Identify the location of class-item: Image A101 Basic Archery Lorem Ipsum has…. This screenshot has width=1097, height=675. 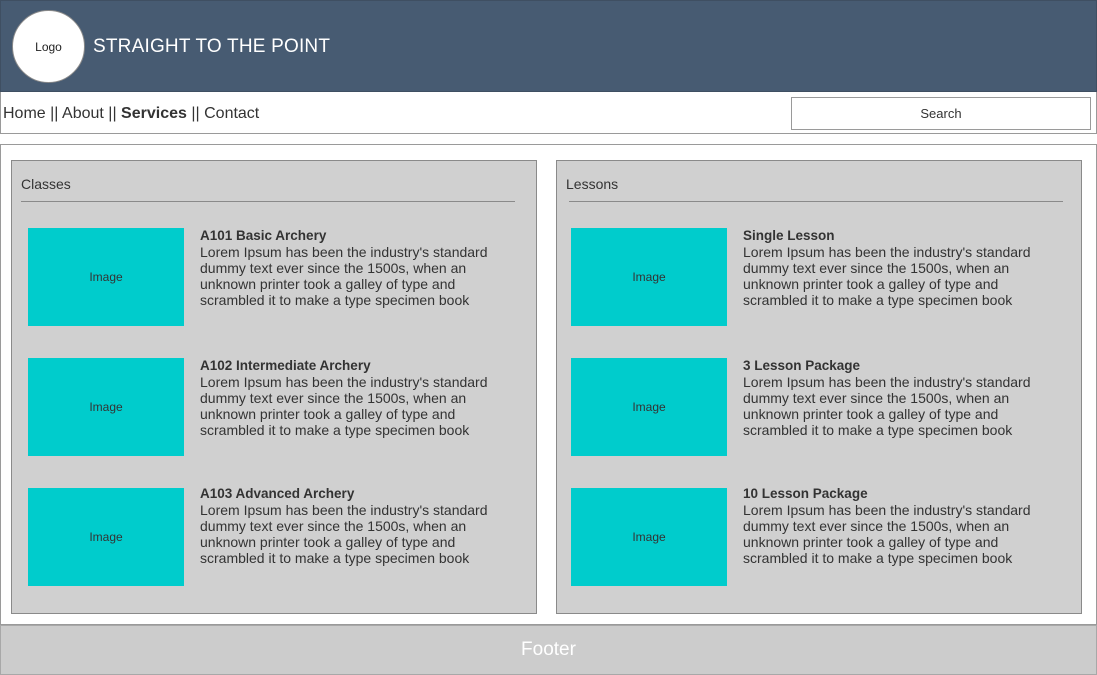
(274, 277).